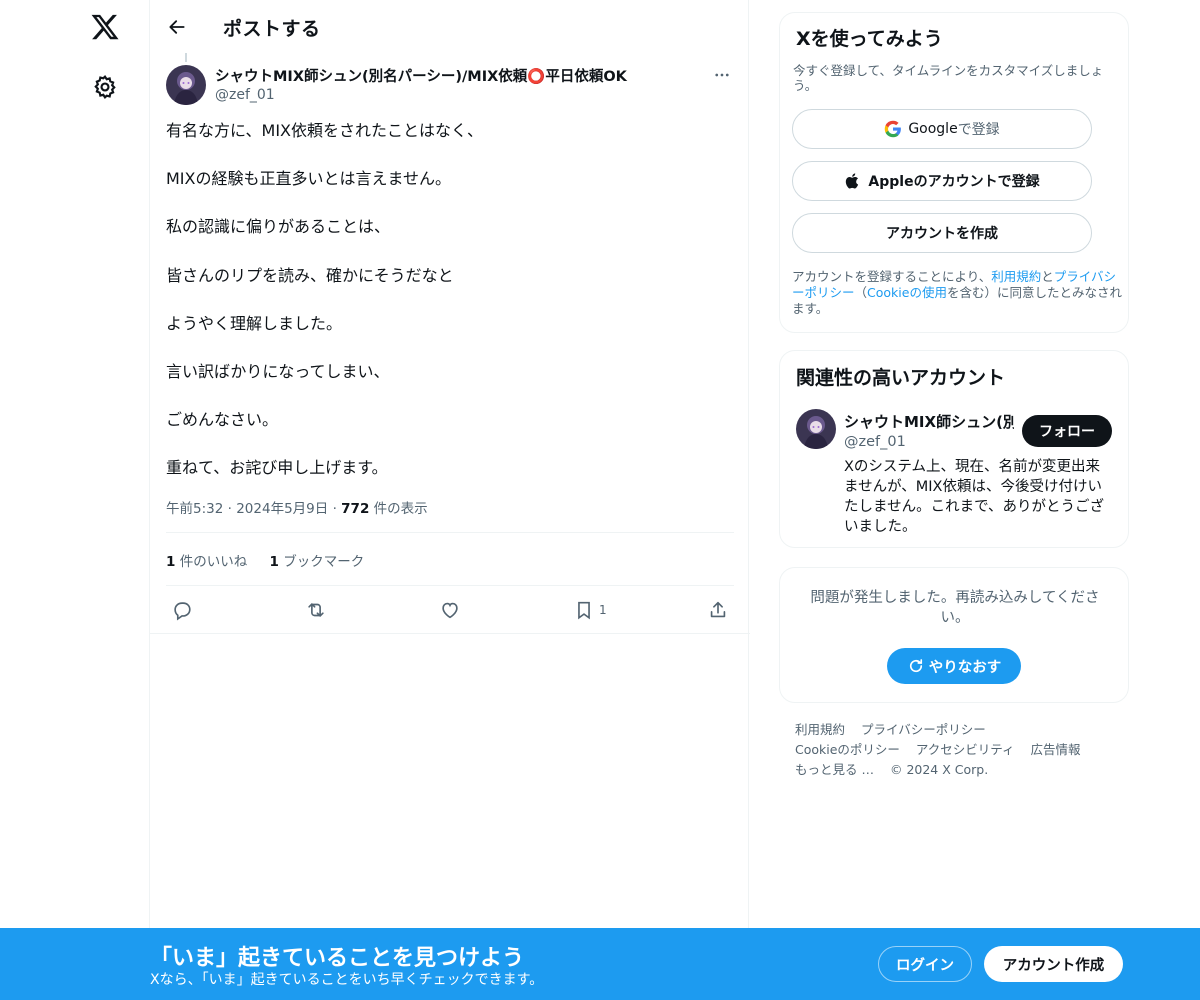 This screenshot has height=1000, width=1200. What do you see at coordinates (337, 958) in the screenshot?
I see `banner-title: 「いま」起きていることを見つけよう` at bounding box center [337, 958].